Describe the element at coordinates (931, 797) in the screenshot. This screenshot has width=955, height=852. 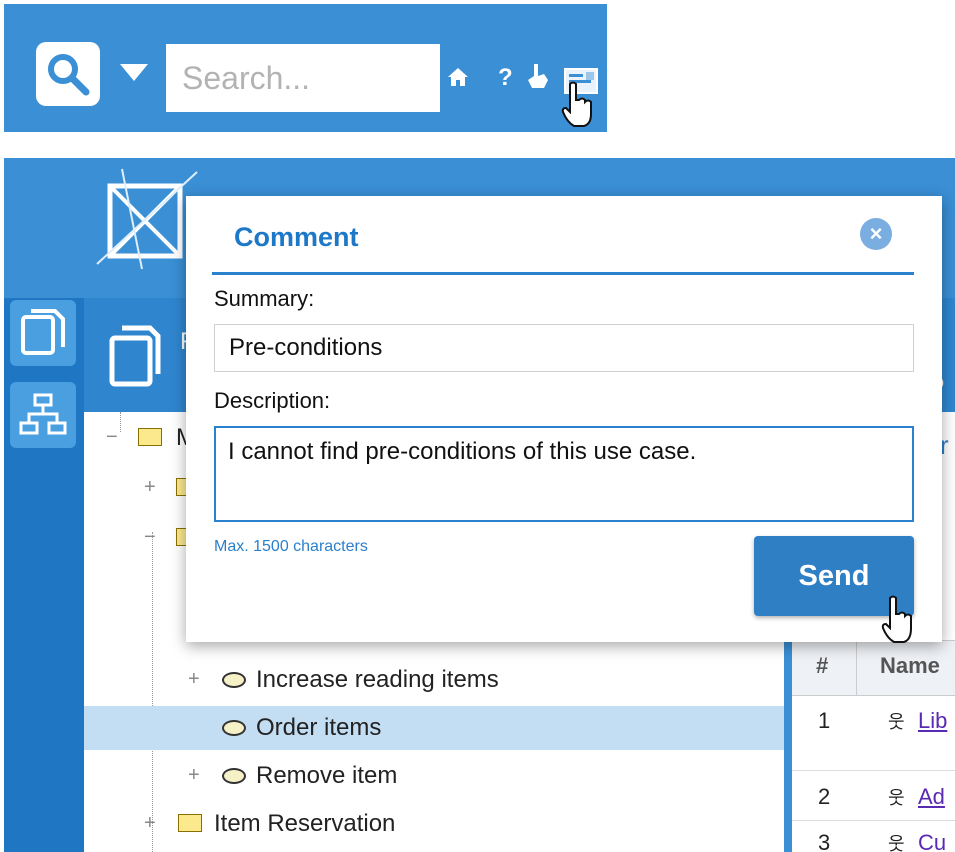
I see `row-name-link: Ad` at that location.